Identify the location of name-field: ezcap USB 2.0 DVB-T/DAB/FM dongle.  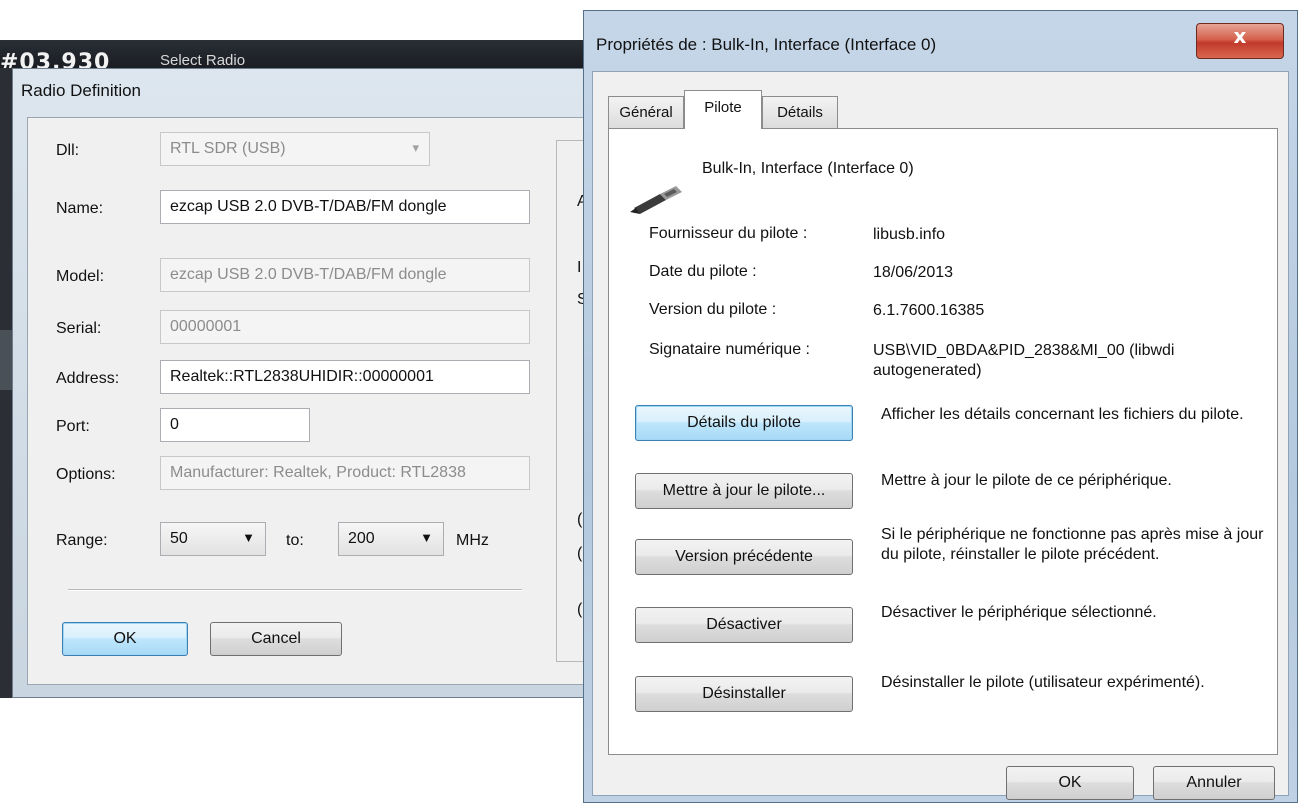
(345, 207).